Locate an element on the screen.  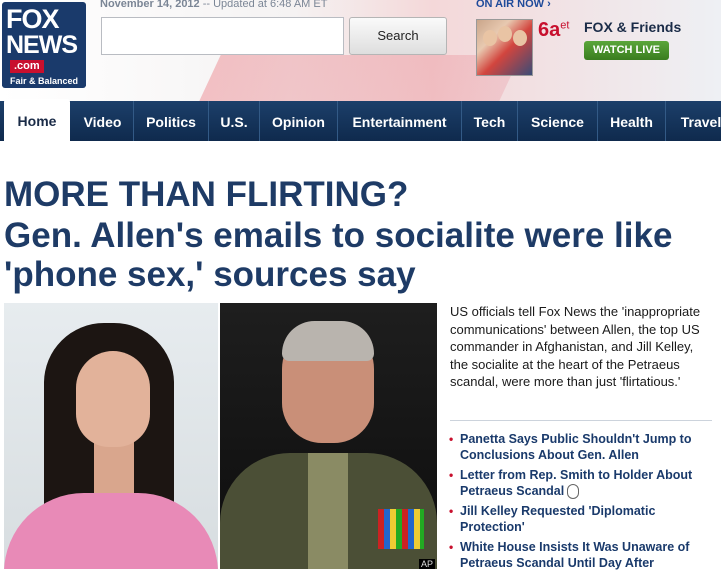
updated-text: -- Updated at 6:48 AM ET is located at coordinates (265, 5).